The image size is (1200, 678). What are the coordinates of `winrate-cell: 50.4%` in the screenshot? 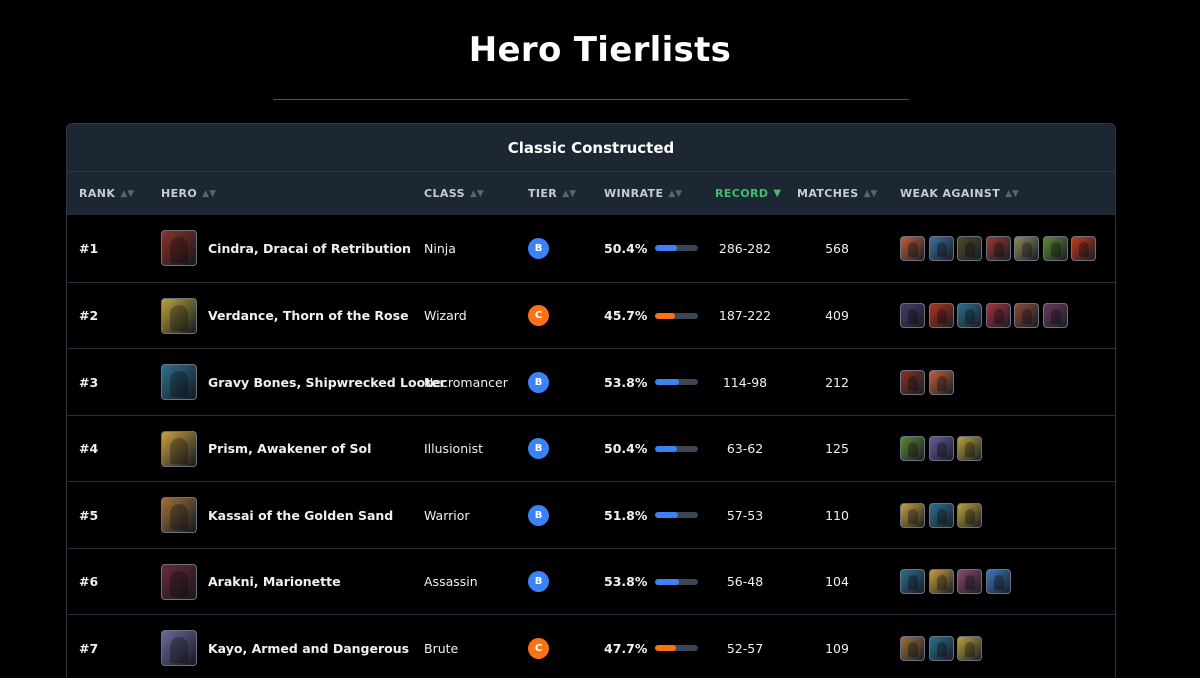 It's located at (651, 248).